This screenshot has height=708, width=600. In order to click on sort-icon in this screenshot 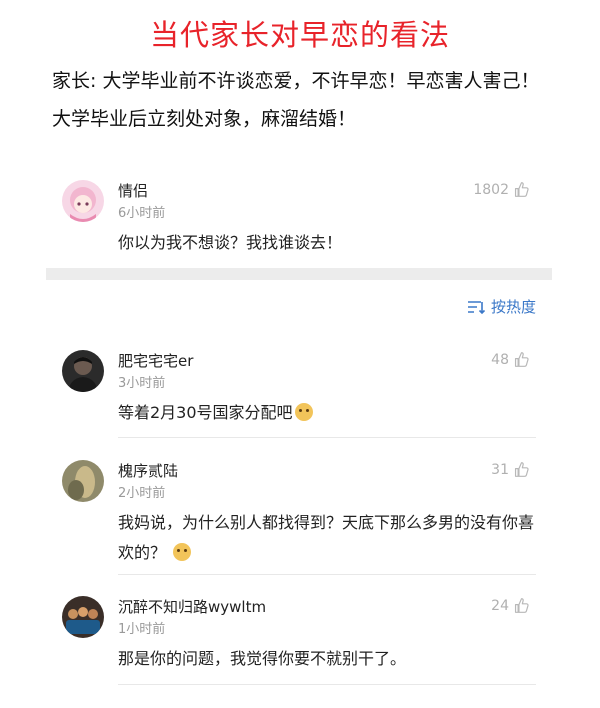, I will do `click(476, 307)`.